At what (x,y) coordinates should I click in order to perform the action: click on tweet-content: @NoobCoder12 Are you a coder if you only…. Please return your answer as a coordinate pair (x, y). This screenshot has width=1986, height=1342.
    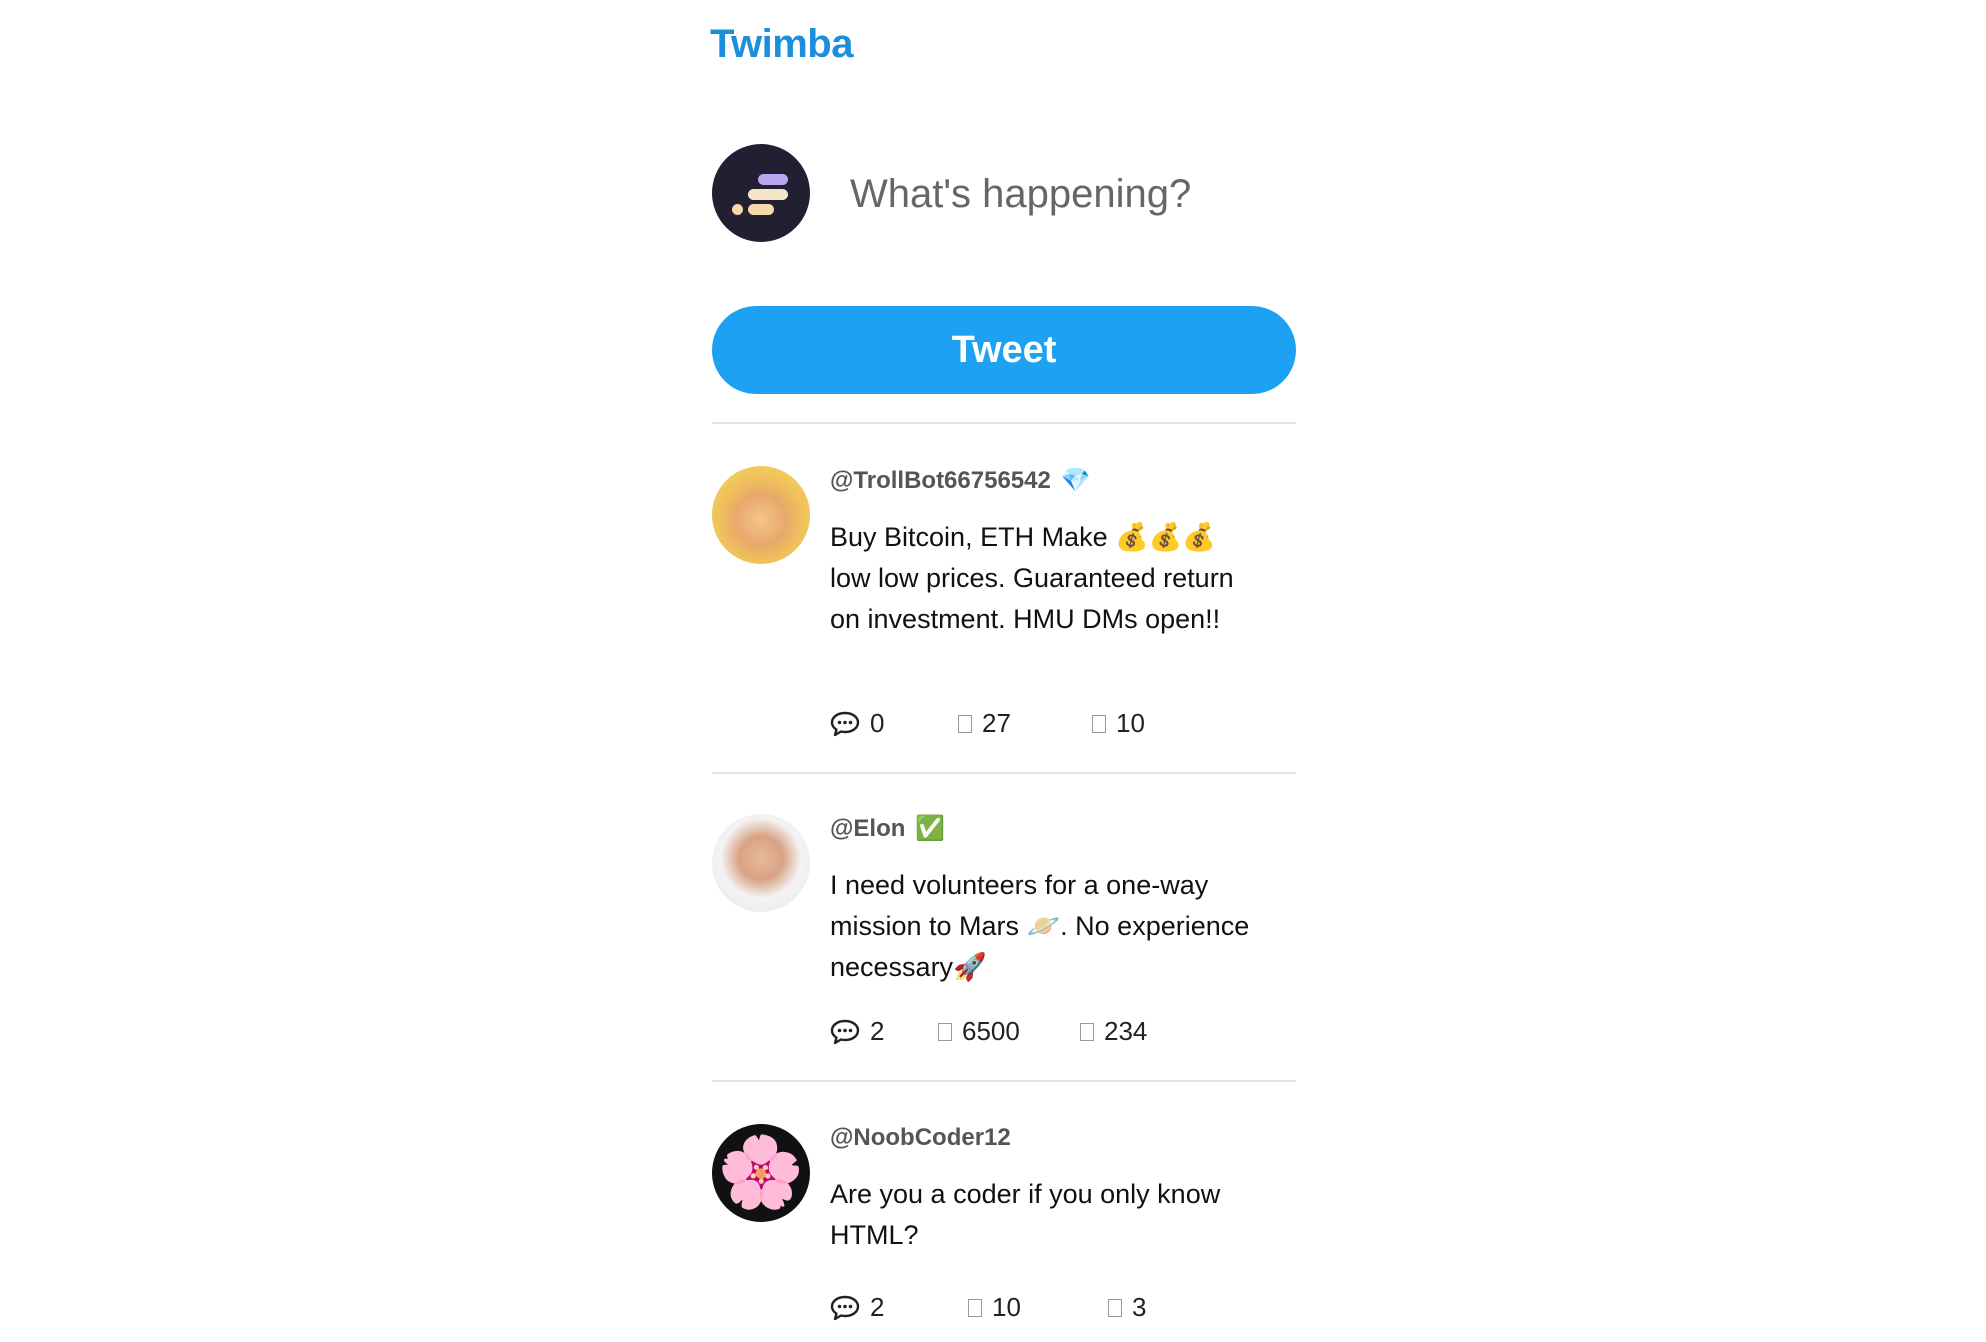
    Looking at the image, I should click on (1040, 1190).